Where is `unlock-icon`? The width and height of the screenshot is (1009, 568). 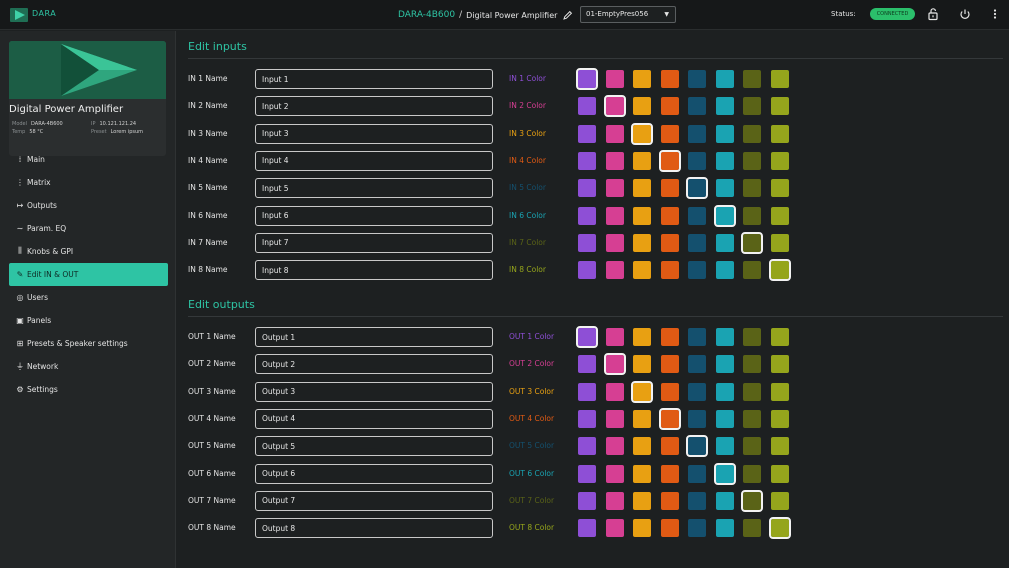 unlock-icon is located at coordinates (933, 14).